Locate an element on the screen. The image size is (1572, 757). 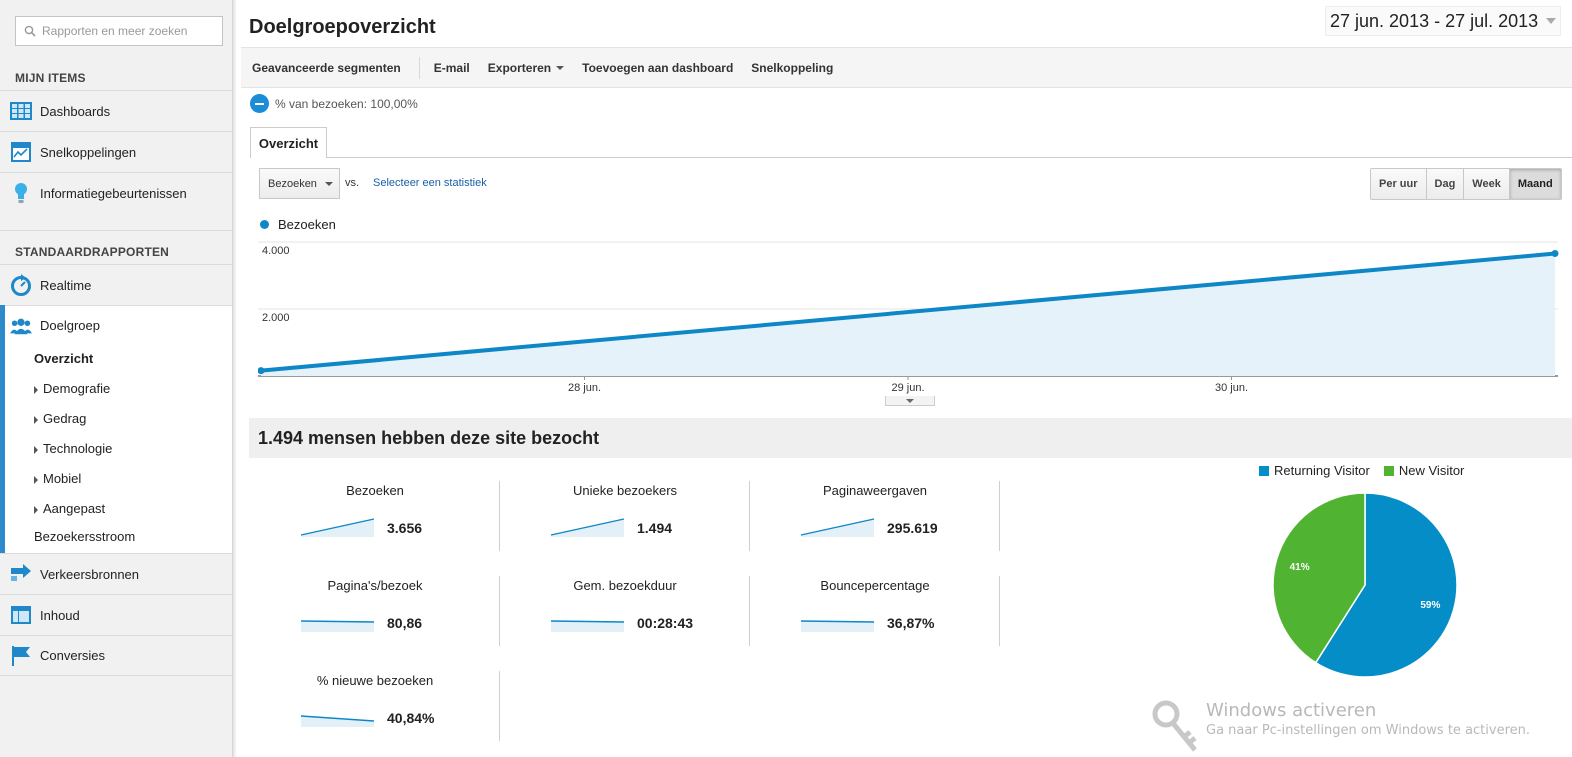
metric-label: Gem. bezoekduur is located at coordinates (625, 585).